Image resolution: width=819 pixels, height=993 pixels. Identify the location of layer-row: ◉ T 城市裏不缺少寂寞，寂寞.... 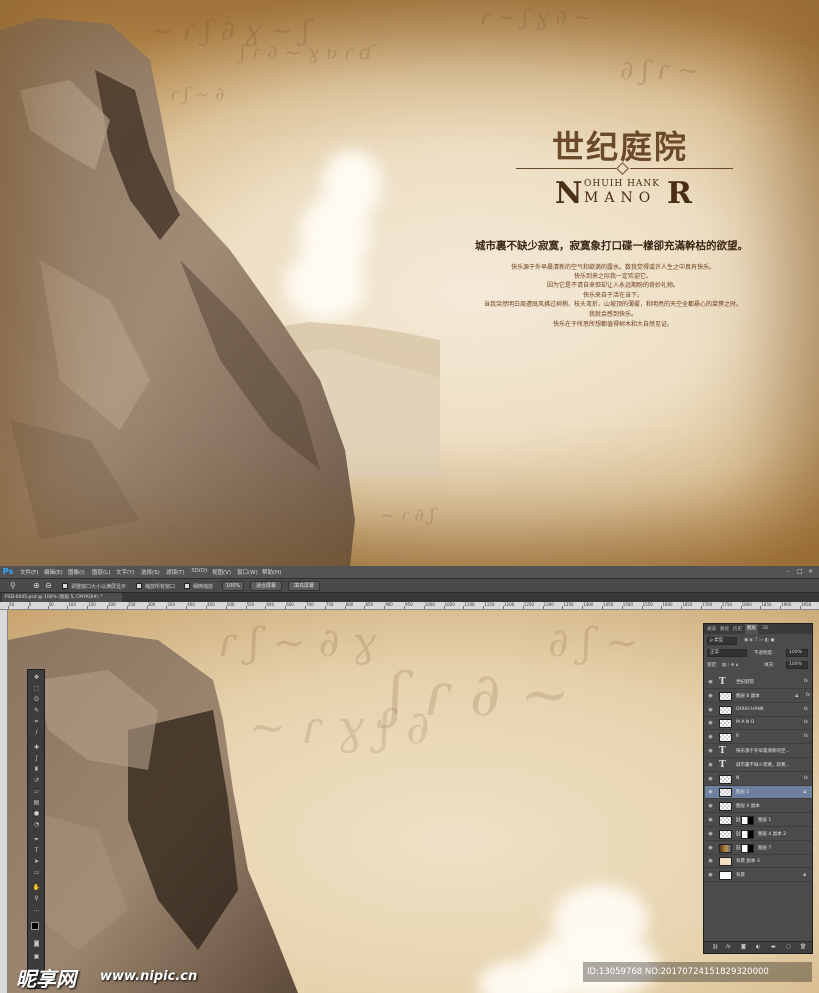
(758, 765).